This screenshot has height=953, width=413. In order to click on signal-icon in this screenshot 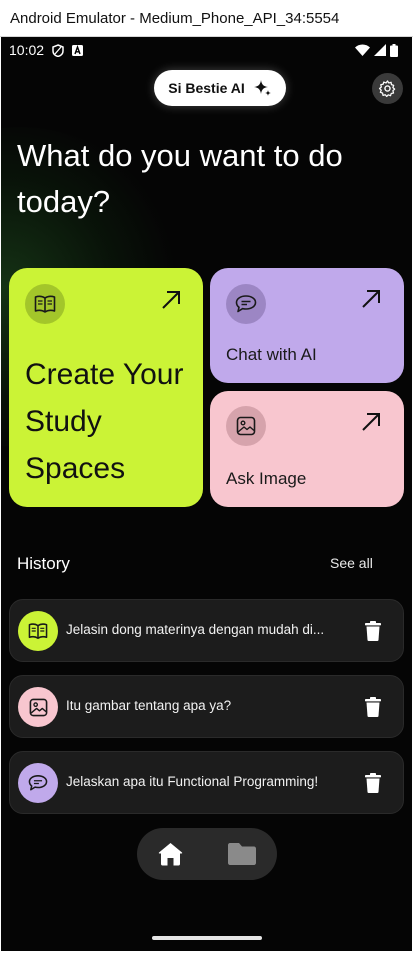, I will do `click(380, 50)`.